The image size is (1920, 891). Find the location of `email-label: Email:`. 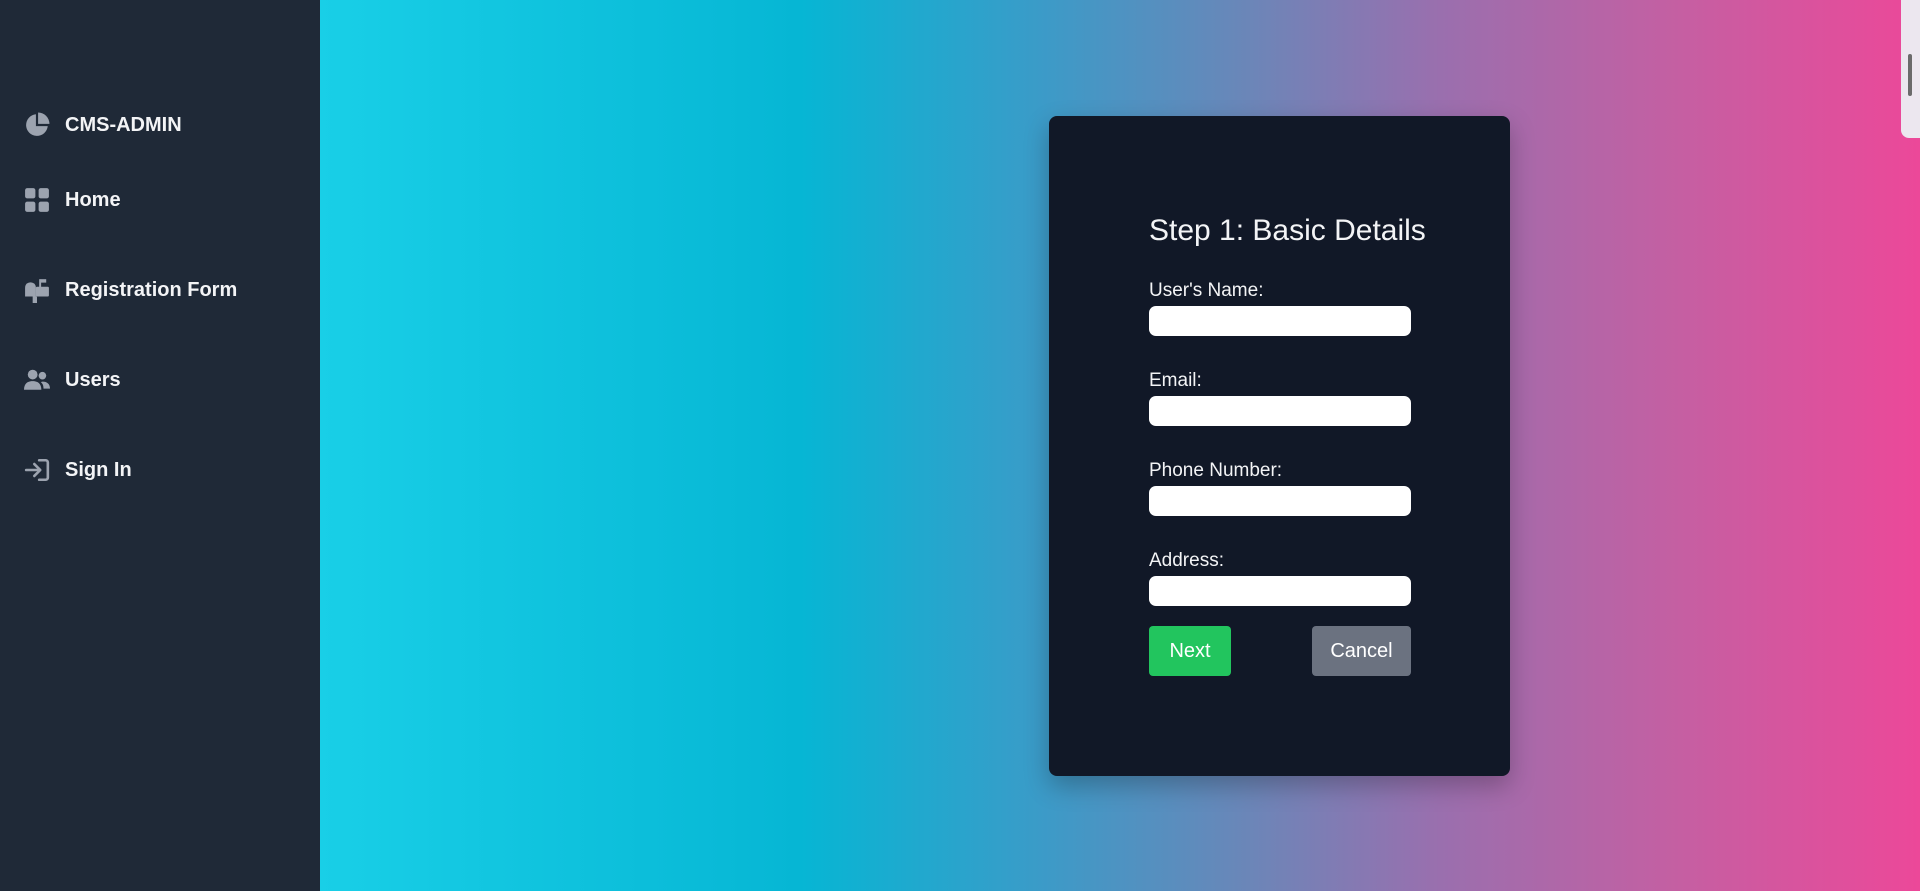

email-label: Email: is located at coordinates (1175, 380).